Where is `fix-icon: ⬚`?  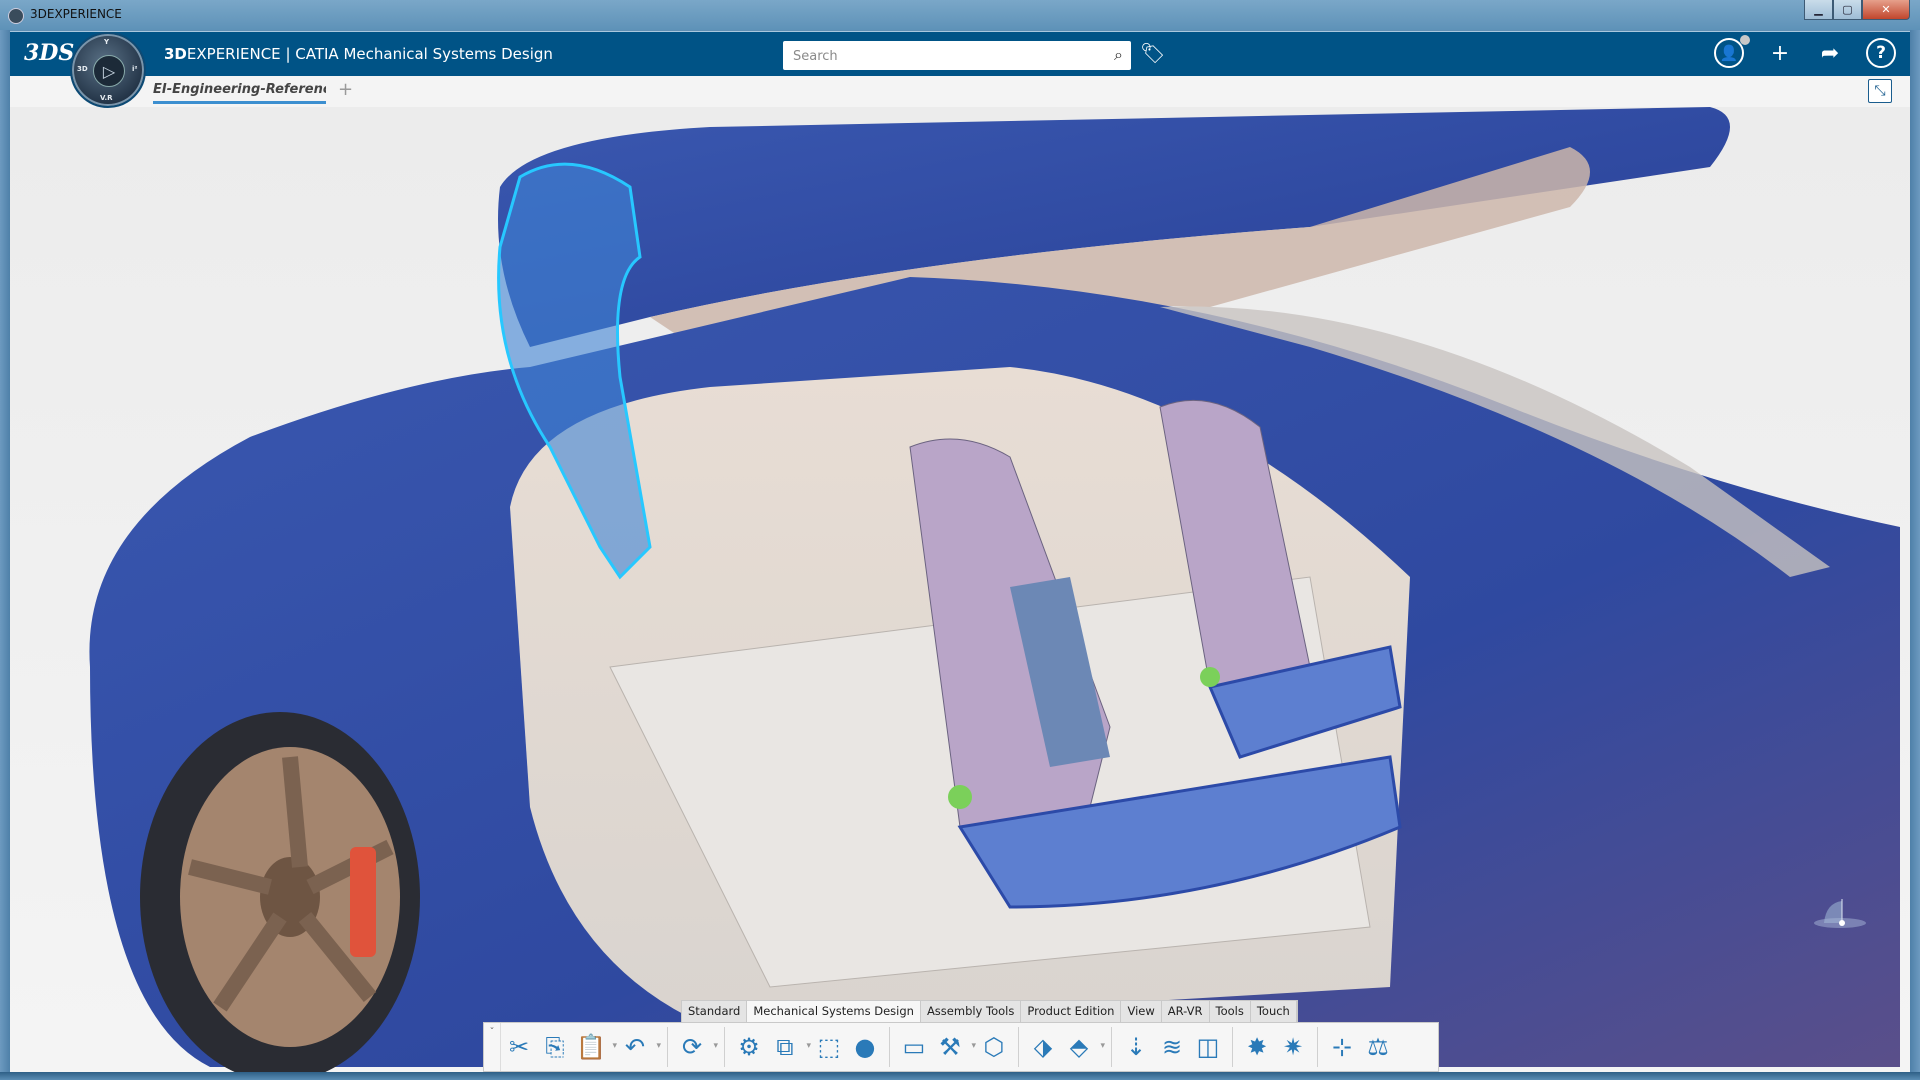
fix-icon: ⬚ is located at coordinates (829, 1047).